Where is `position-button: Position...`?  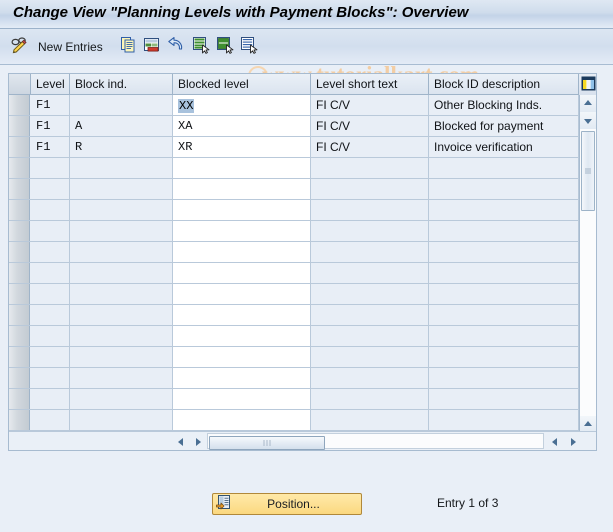 position-button: Position... is located at coordinates (287, 504).